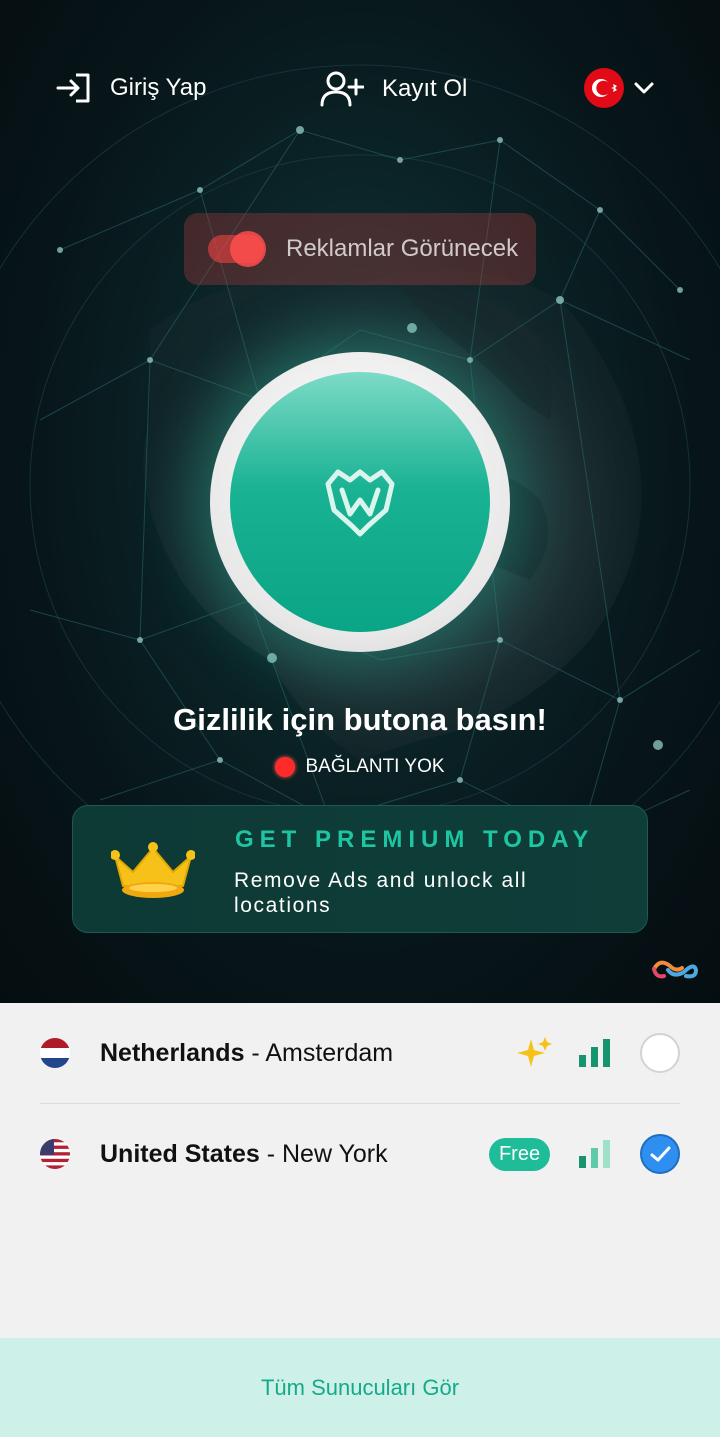  Describe the element at coordinates (360, 719) in the screenshot. I see `connect-cta-text: Gizlilik için butona basın!` at that location.